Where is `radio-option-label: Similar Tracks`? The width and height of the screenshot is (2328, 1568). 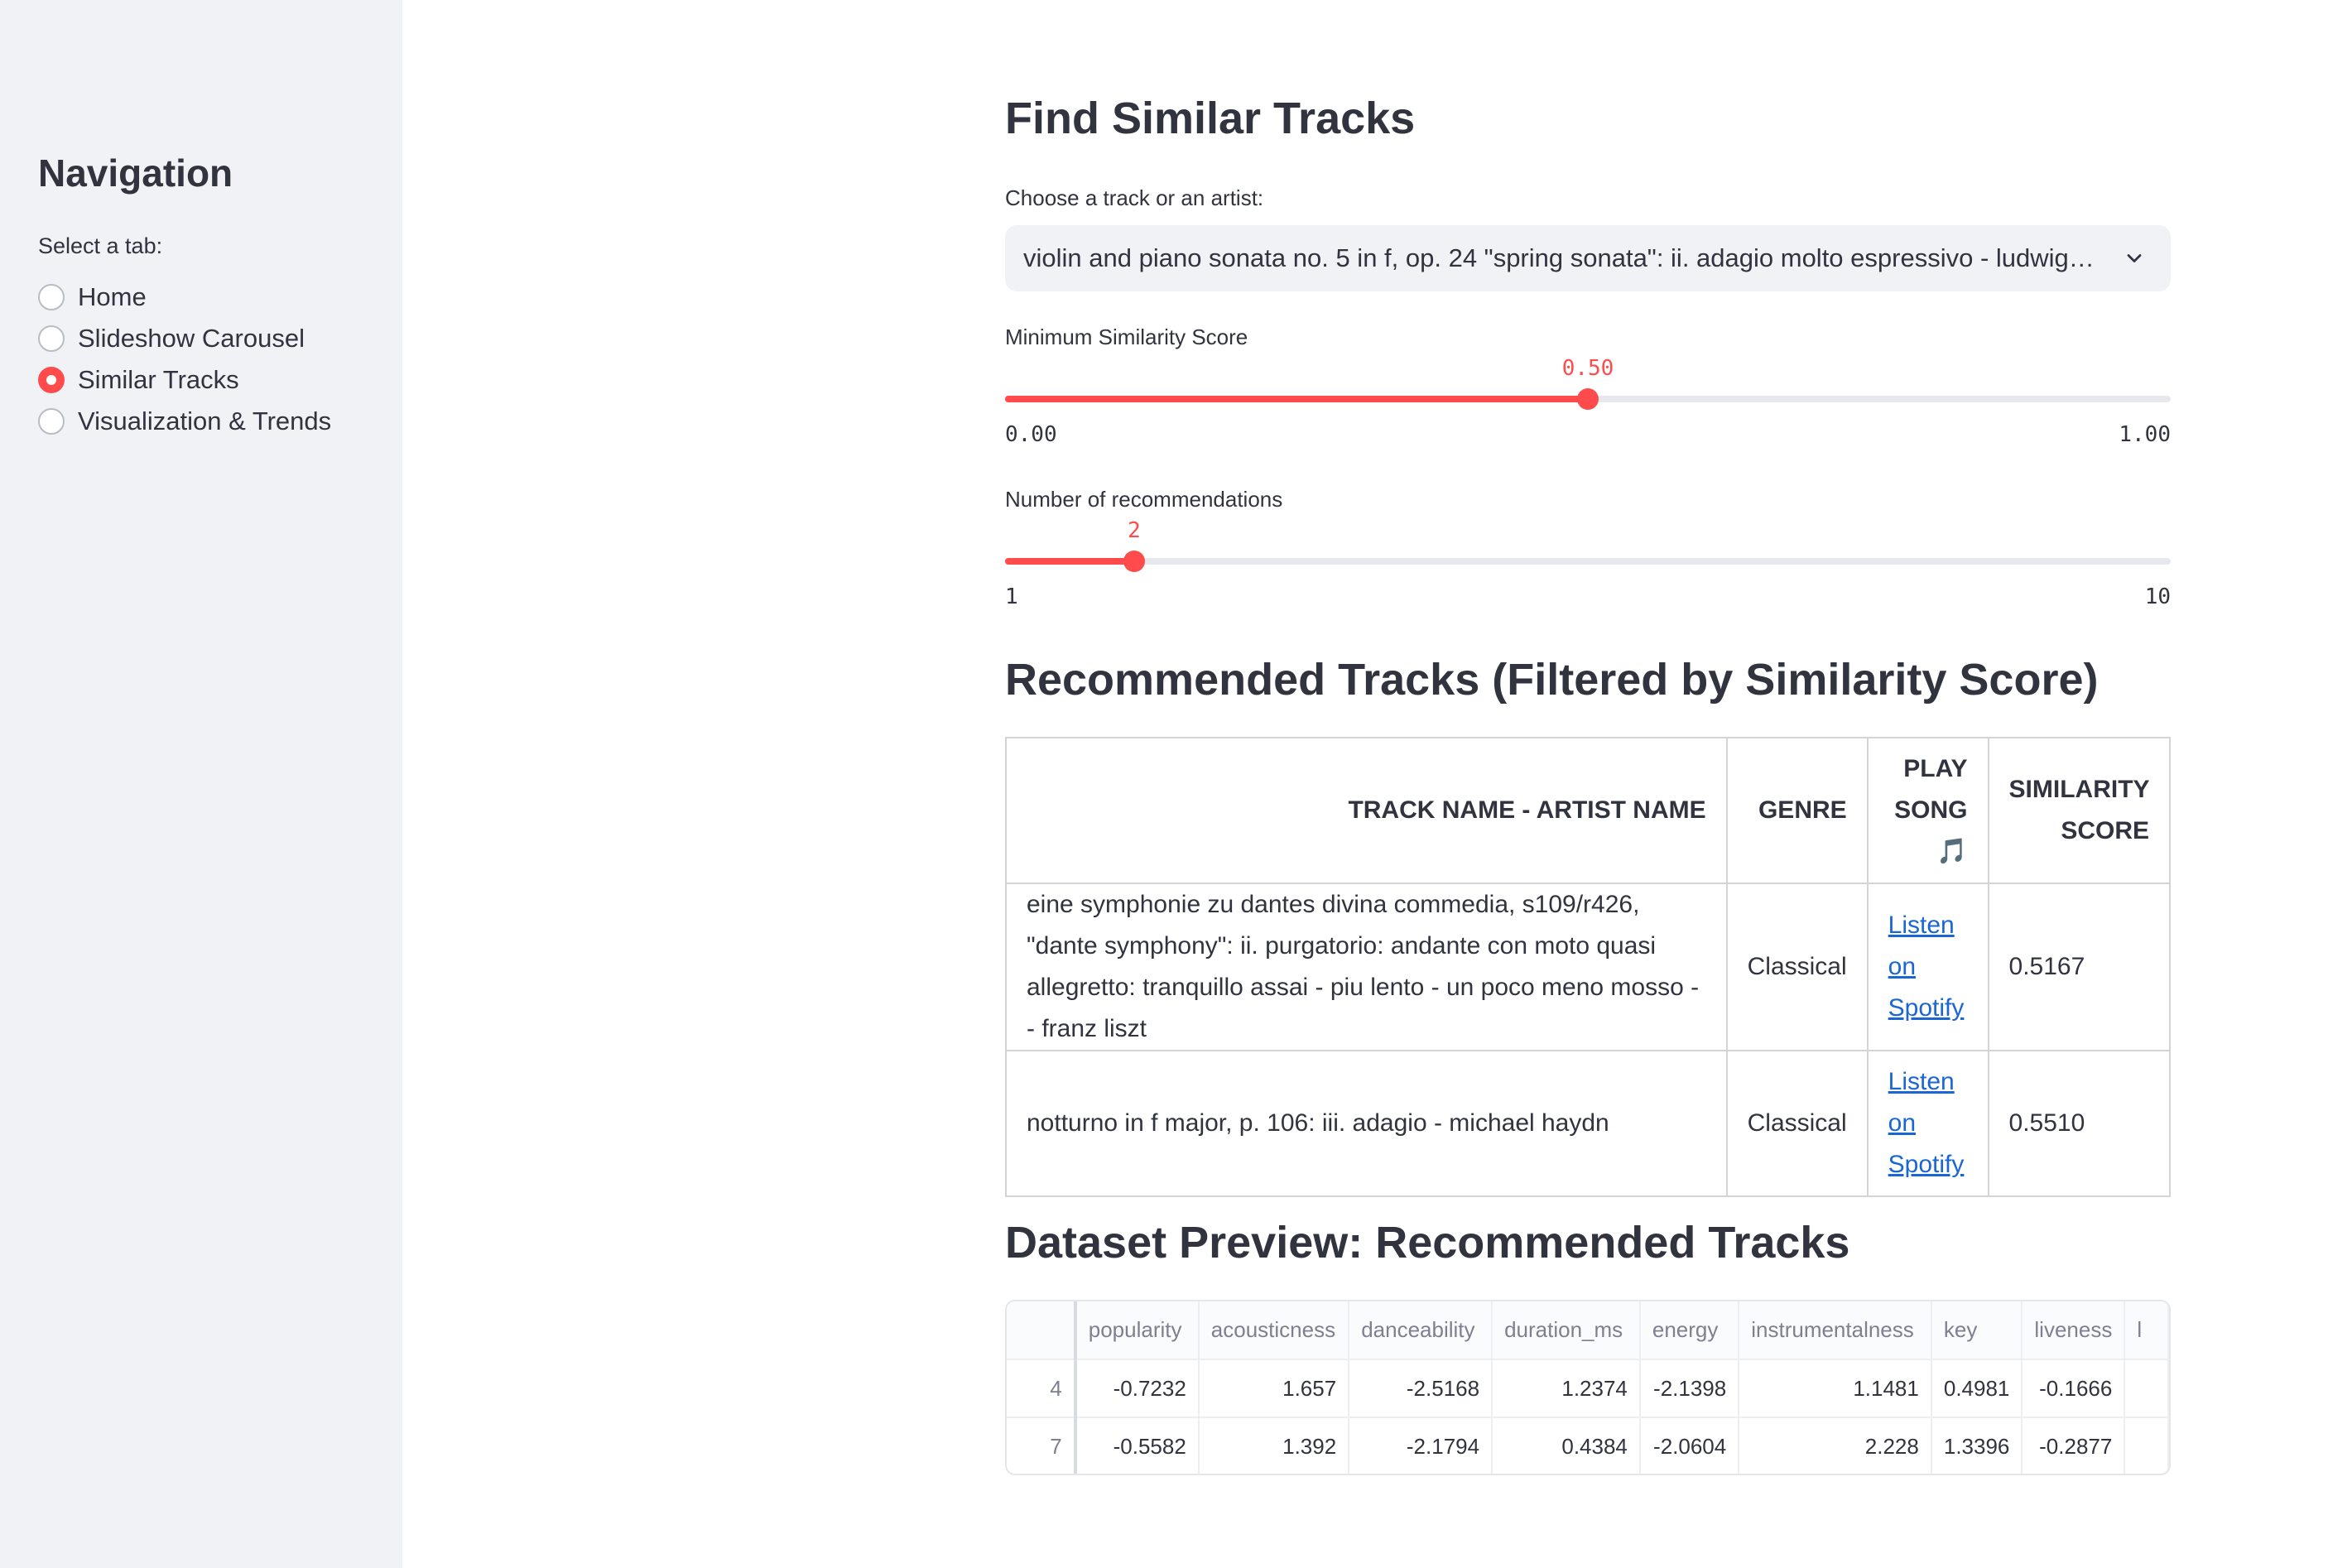 radio-option-label: Similar Tracks is located at coordinates (158, 379).